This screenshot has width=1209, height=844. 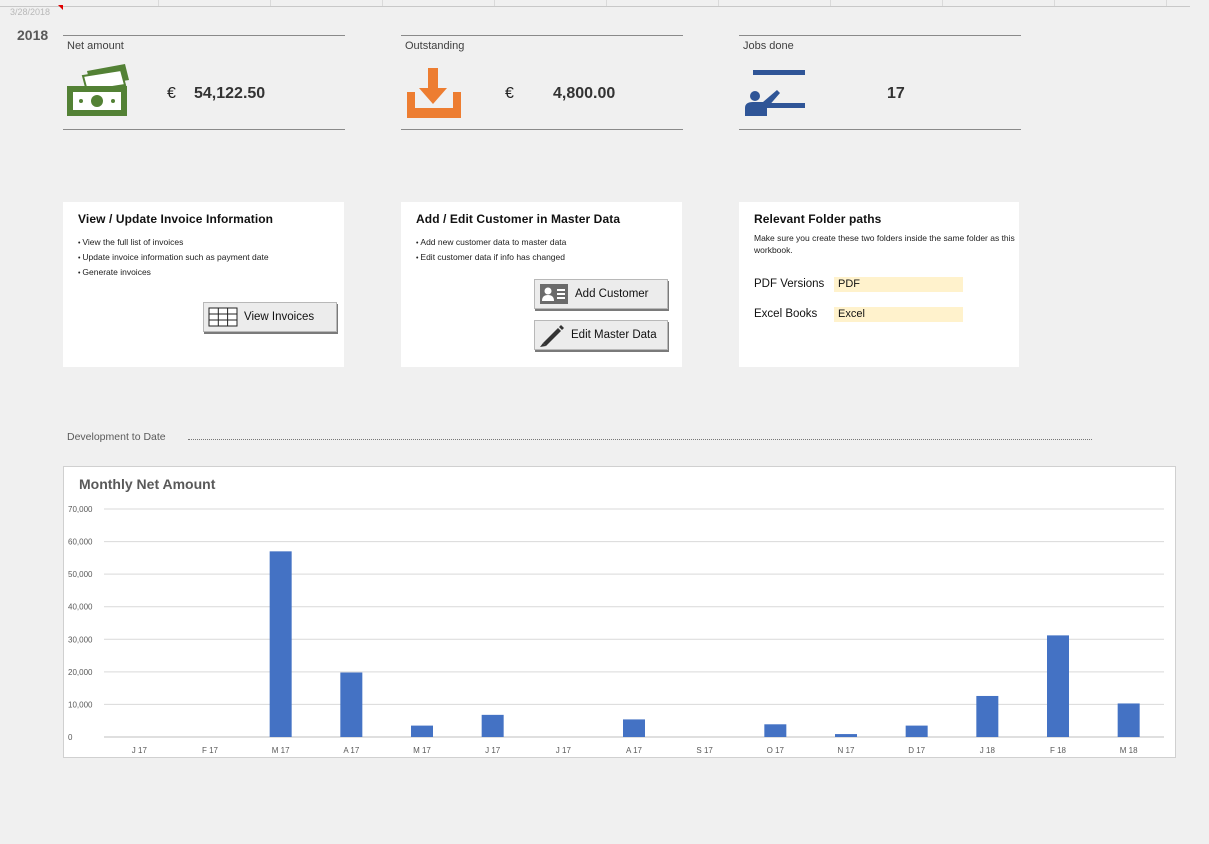 I want to click on view-invoices-button: View Invoices, so click(x=270, y=317).